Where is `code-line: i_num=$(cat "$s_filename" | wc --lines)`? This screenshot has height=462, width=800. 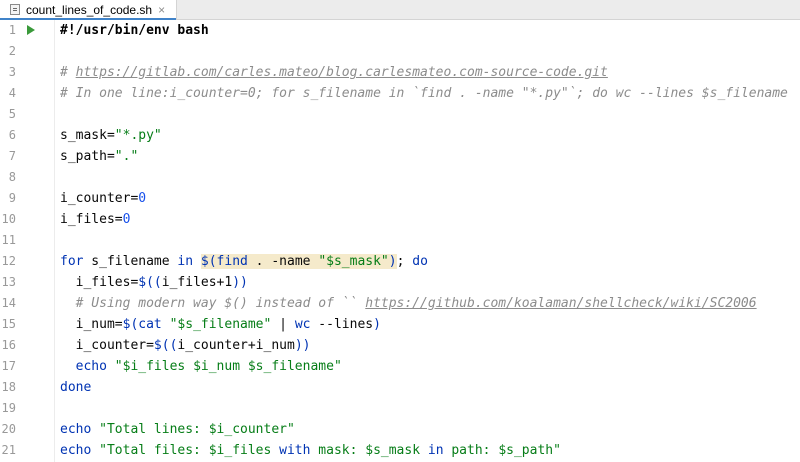
code-line: i_num=$(cat "$s_filename" | wc --lines) is located at coordinates (220, 324).